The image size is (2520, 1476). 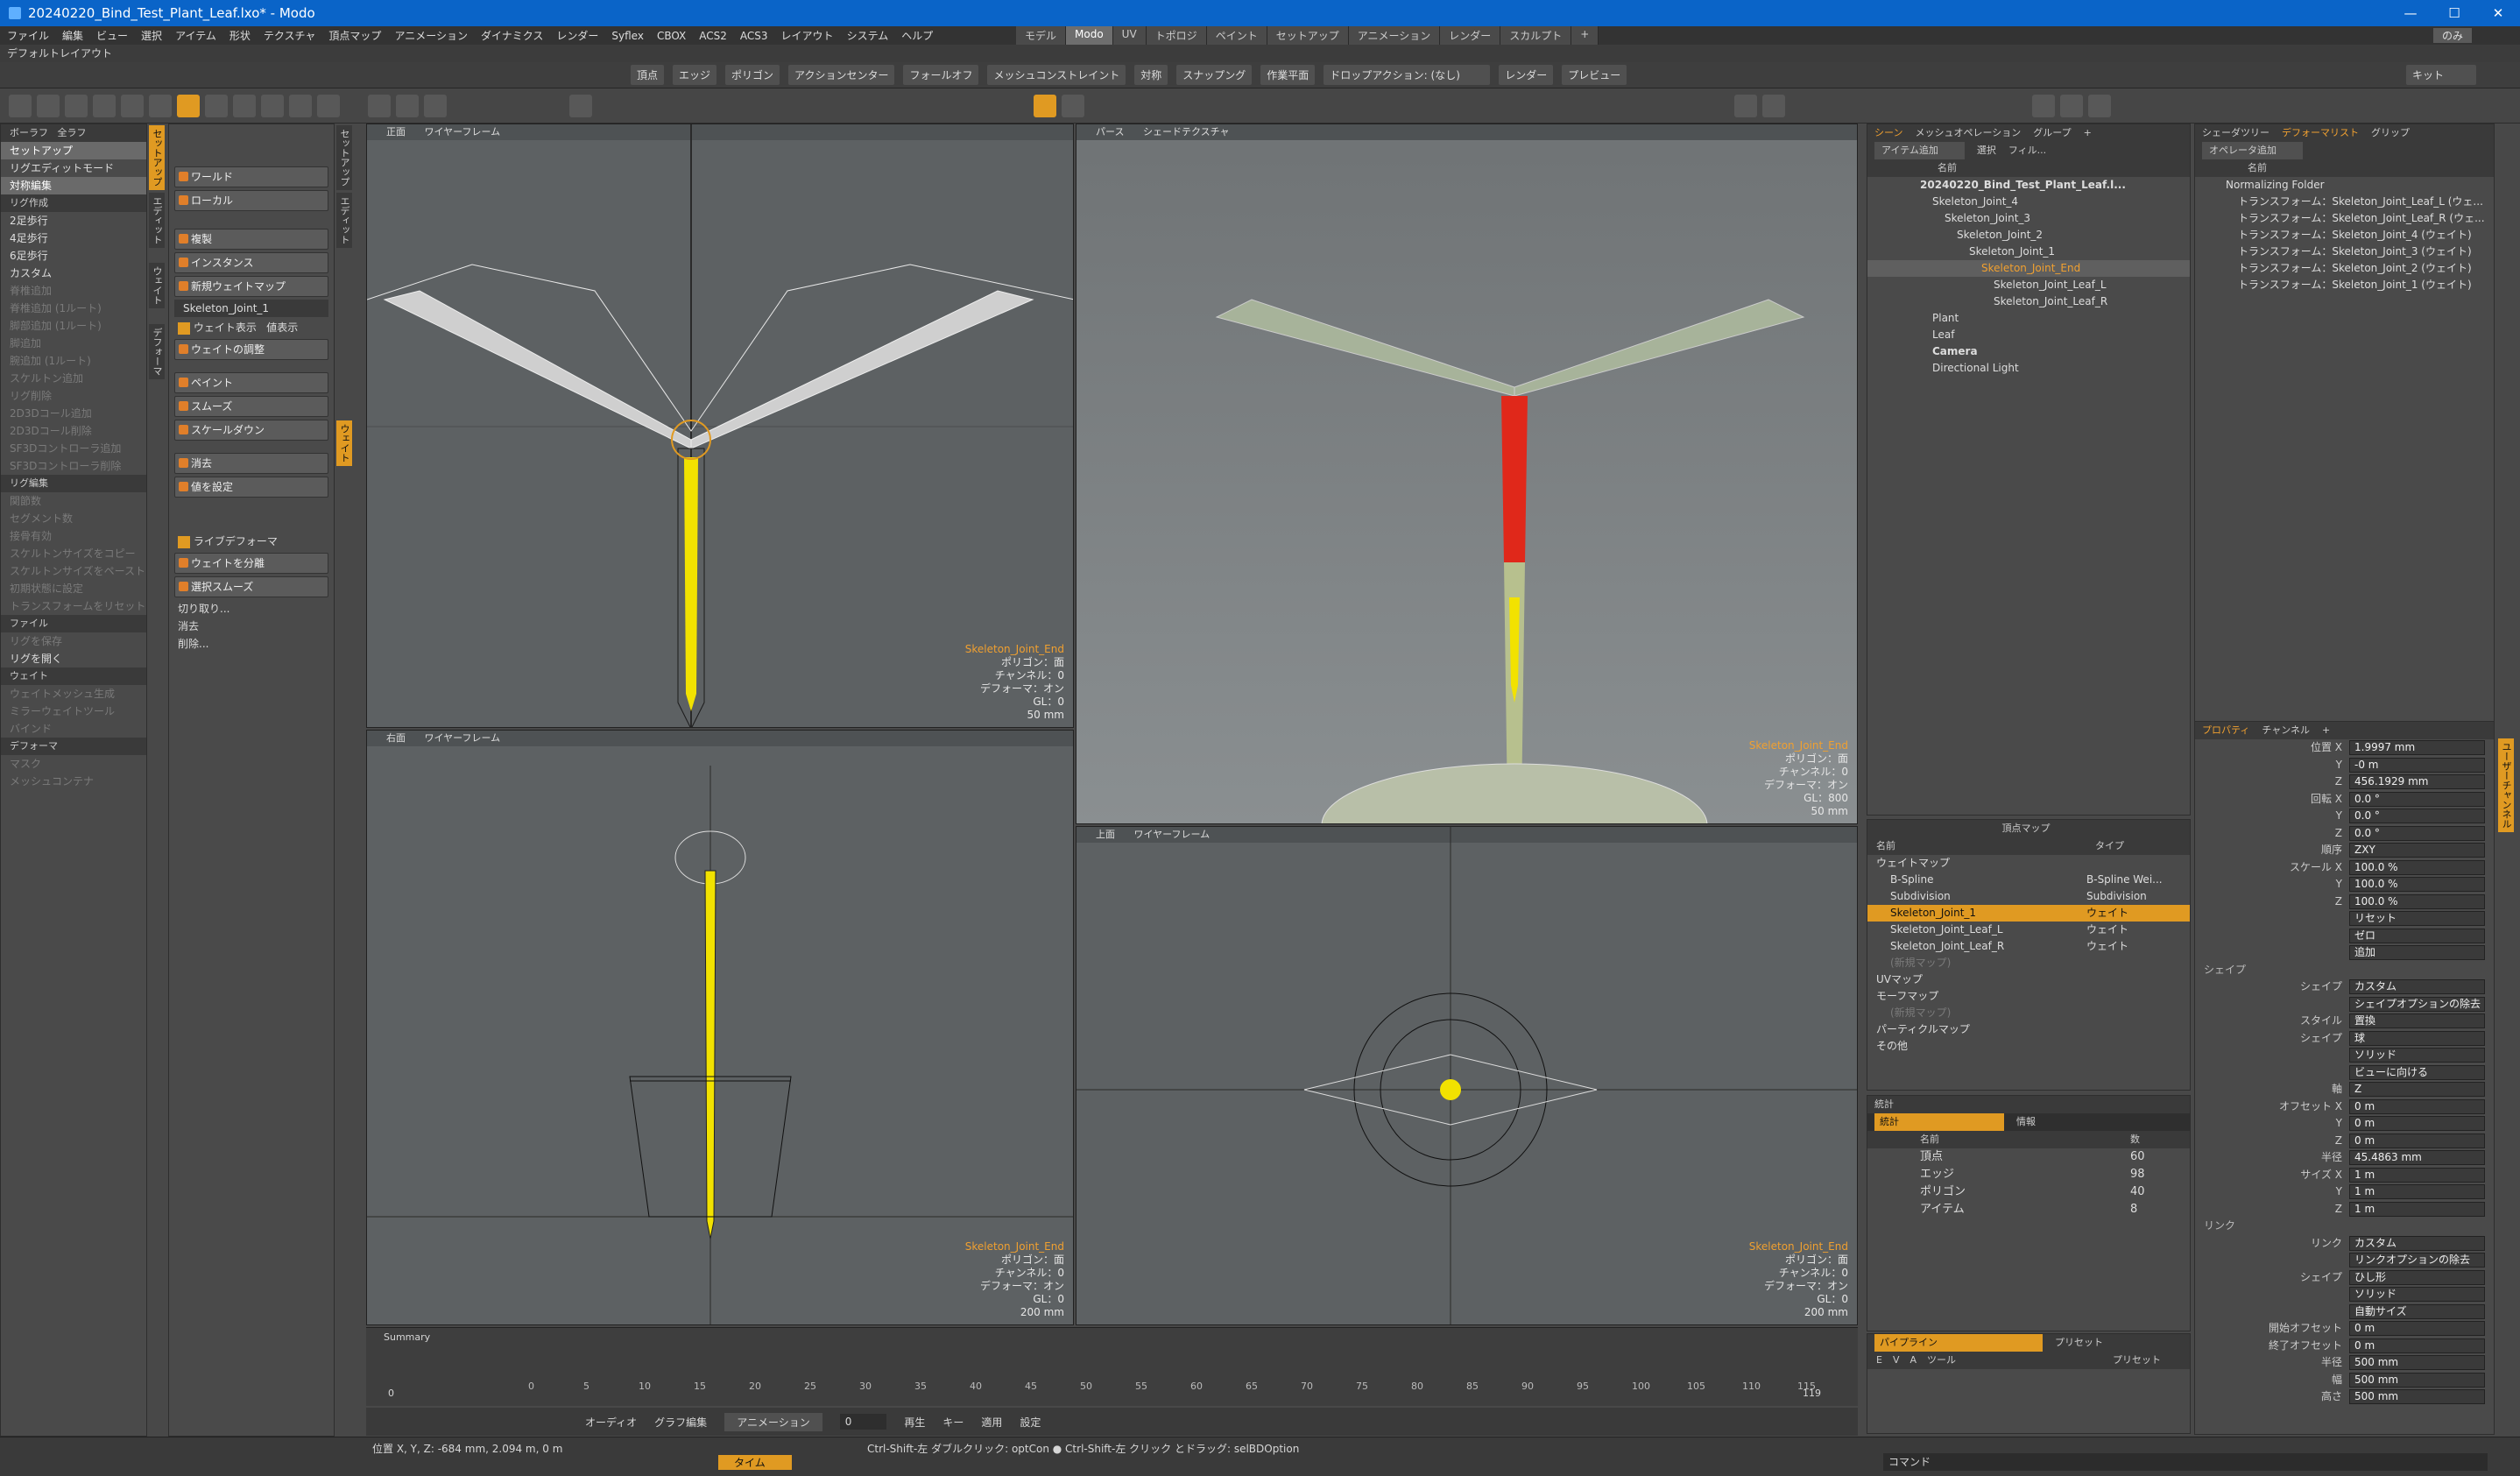 What do you see at coordinates (2088, 133) in the screenshot?
I see `tab-add: +` at bounding box center [2088, 133].